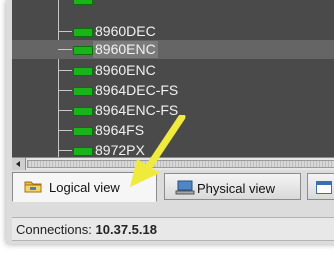 Image resolution: width=334 pixels, height=255 pixels. I want to click on tab-label: Physical view, so click(236, 188).